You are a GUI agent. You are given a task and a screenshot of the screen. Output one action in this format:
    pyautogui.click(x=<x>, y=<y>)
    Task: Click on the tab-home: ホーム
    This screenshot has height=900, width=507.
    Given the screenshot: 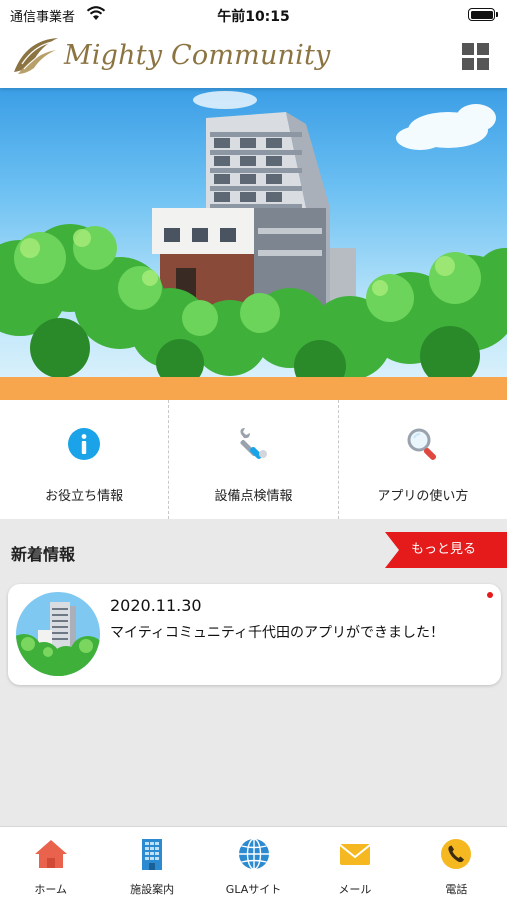 What is the action you would take?
    pyautogui.click(x=50, y=863)
    